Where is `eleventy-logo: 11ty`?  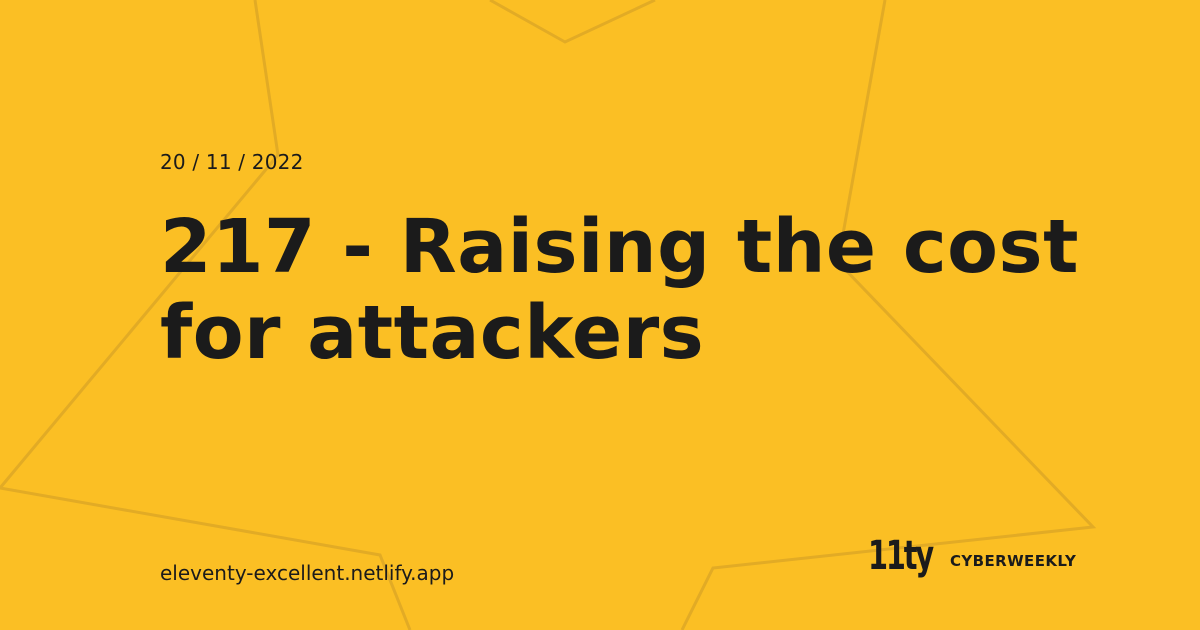 eleventy-logo: 11ty is located at coordinates (901, 556).